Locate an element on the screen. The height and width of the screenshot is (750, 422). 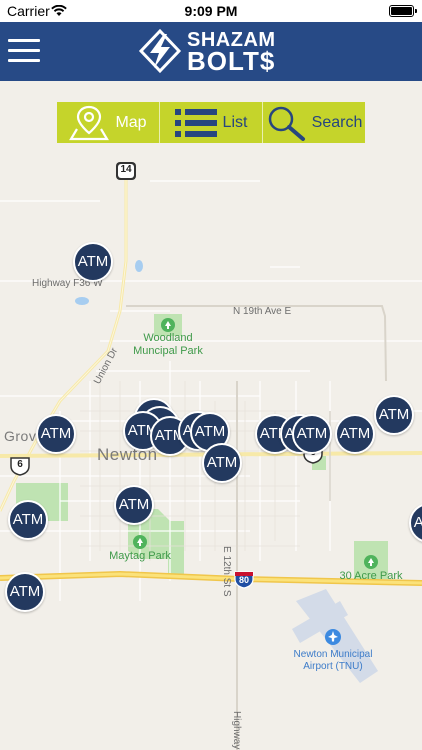
road-label-highway: Highway is located at coordinates (236, 730).